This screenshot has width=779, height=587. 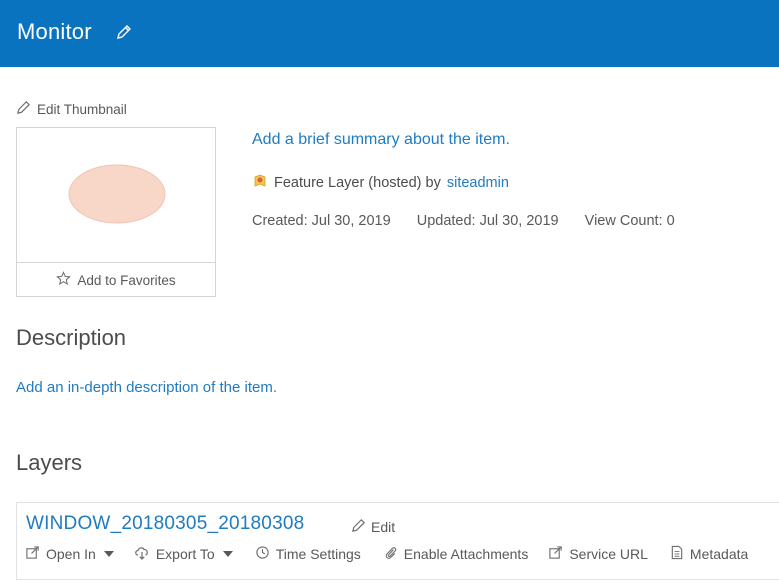 I want to click on service-url-button: Service URL, so click(x=598, y=554).